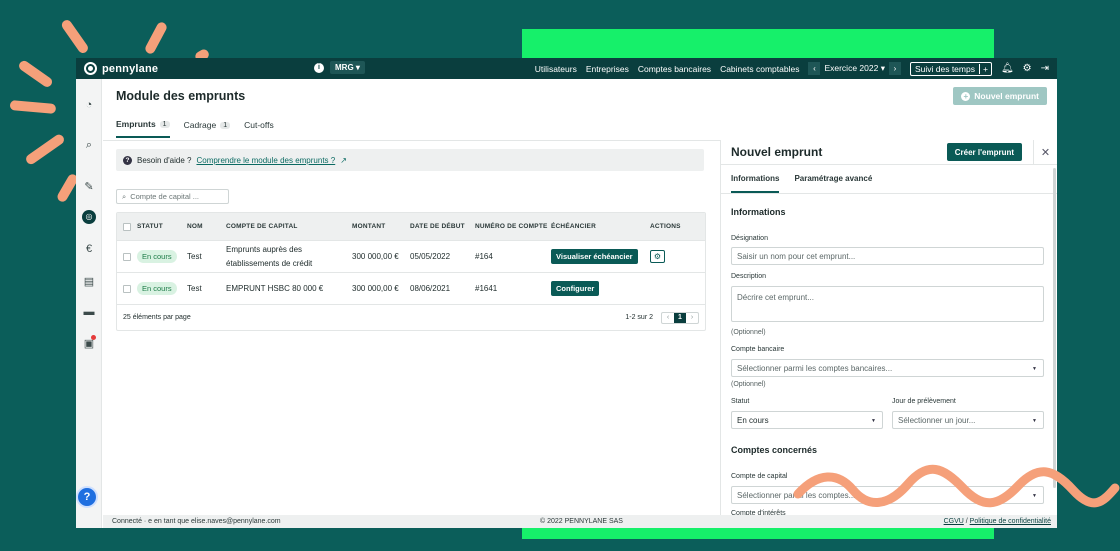  Describe the element at coordinates (759, 69) in the screenshot. I see `nav-cabinets-comptables: Cabinets comptables` at that location.